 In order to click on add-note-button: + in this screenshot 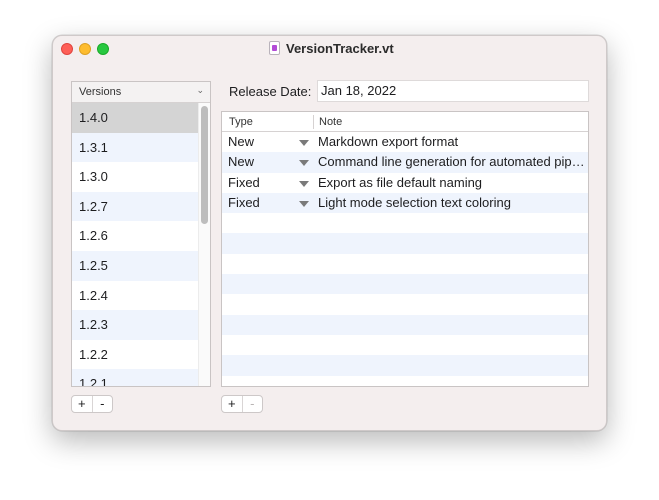, I will do `click(232, 404)`.